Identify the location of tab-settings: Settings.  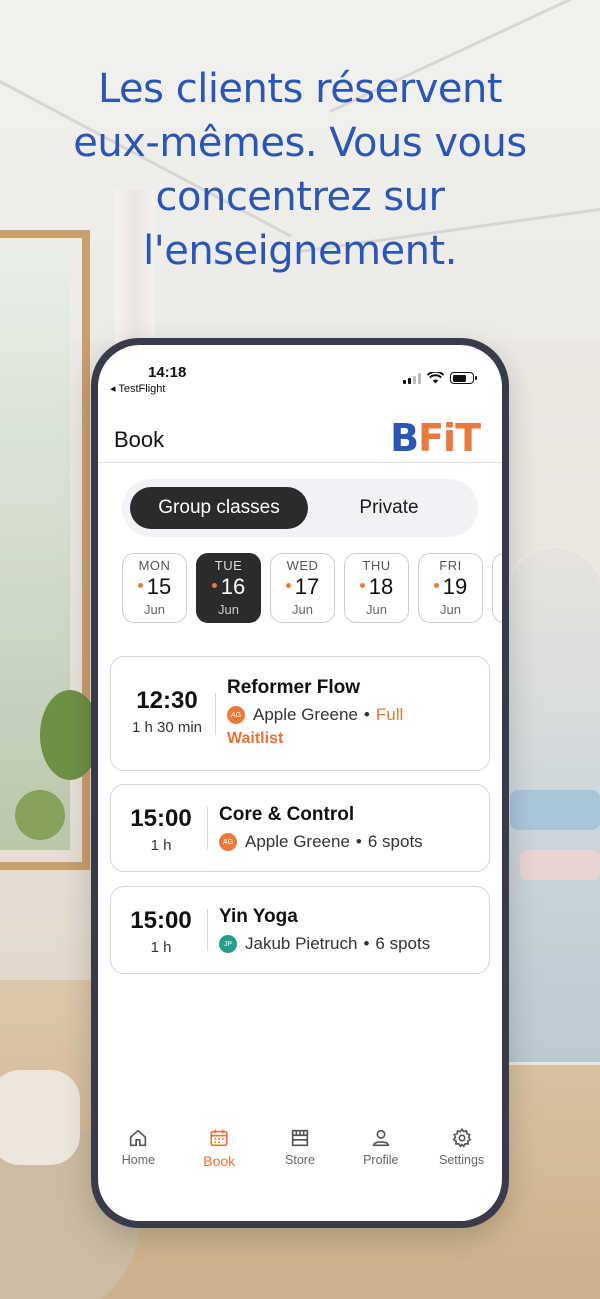
(461, 1157).